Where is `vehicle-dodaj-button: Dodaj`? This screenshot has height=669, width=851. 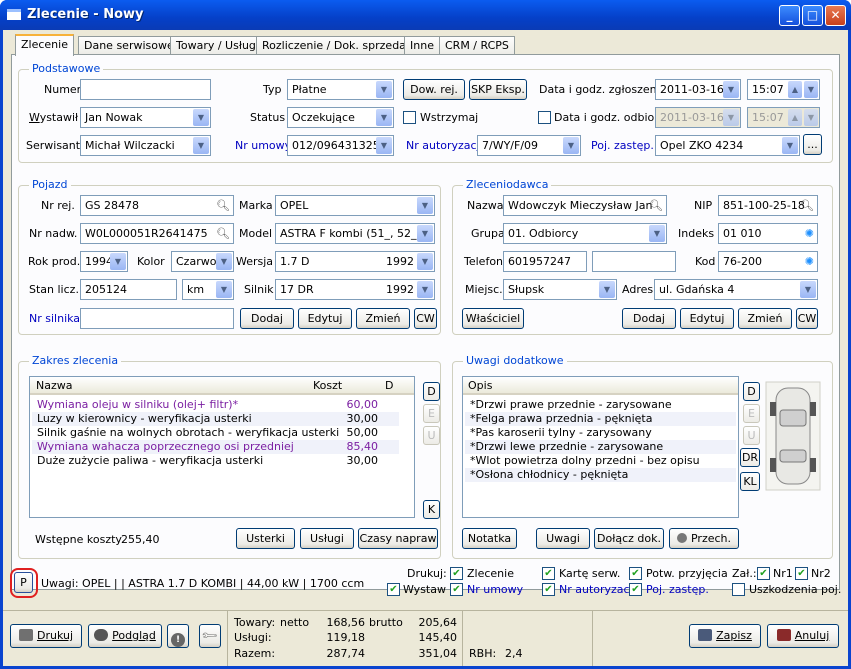
vehicle-dodaj-button: Dodaj is located at coordinates (267, 318).